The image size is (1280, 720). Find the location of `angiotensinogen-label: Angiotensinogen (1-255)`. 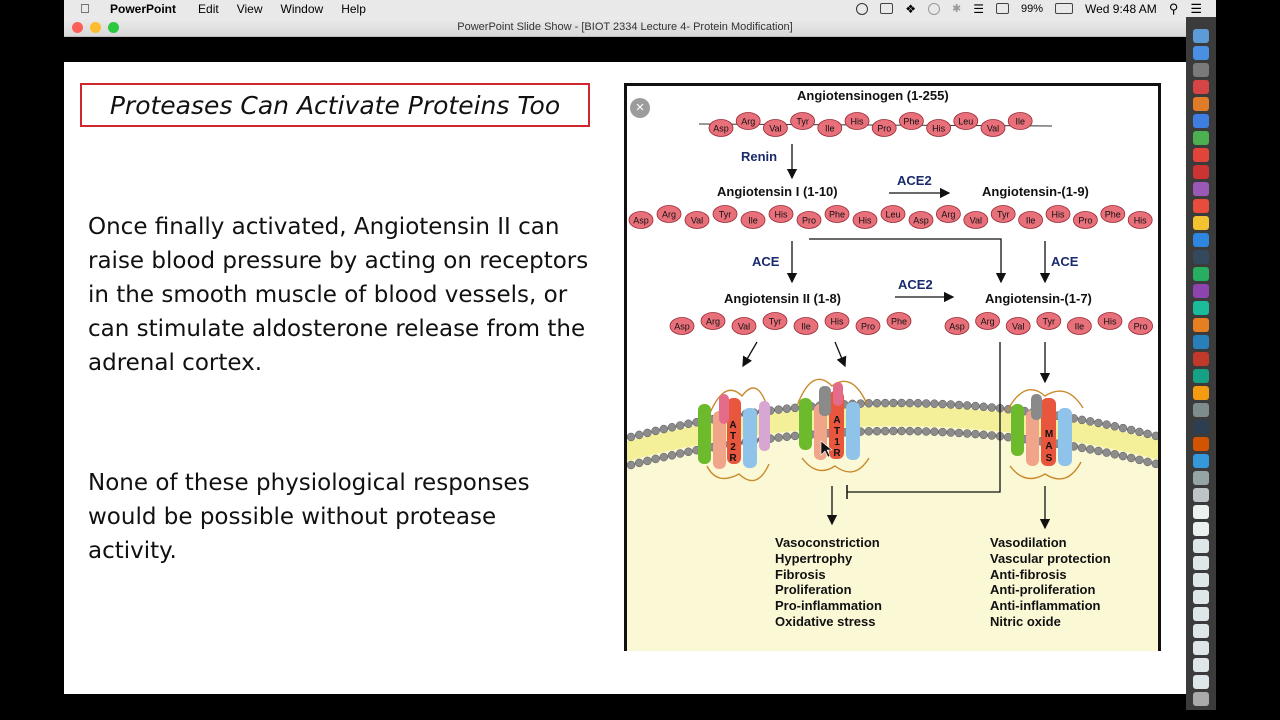

angiotensinogen-label: Angiotensinogen (1-255) is located at coordinates (873, 95).